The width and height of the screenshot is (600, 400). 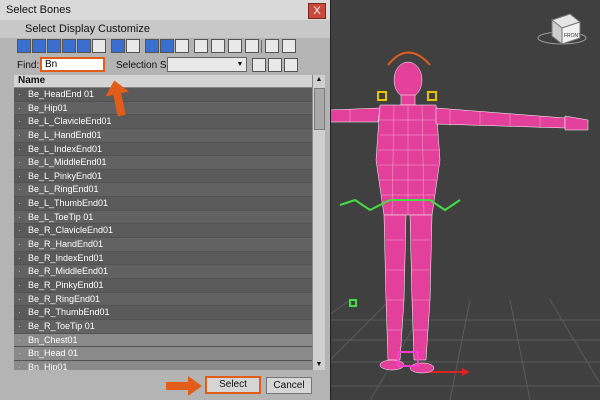 I want to click on find-input, so click(x=72, y=64).